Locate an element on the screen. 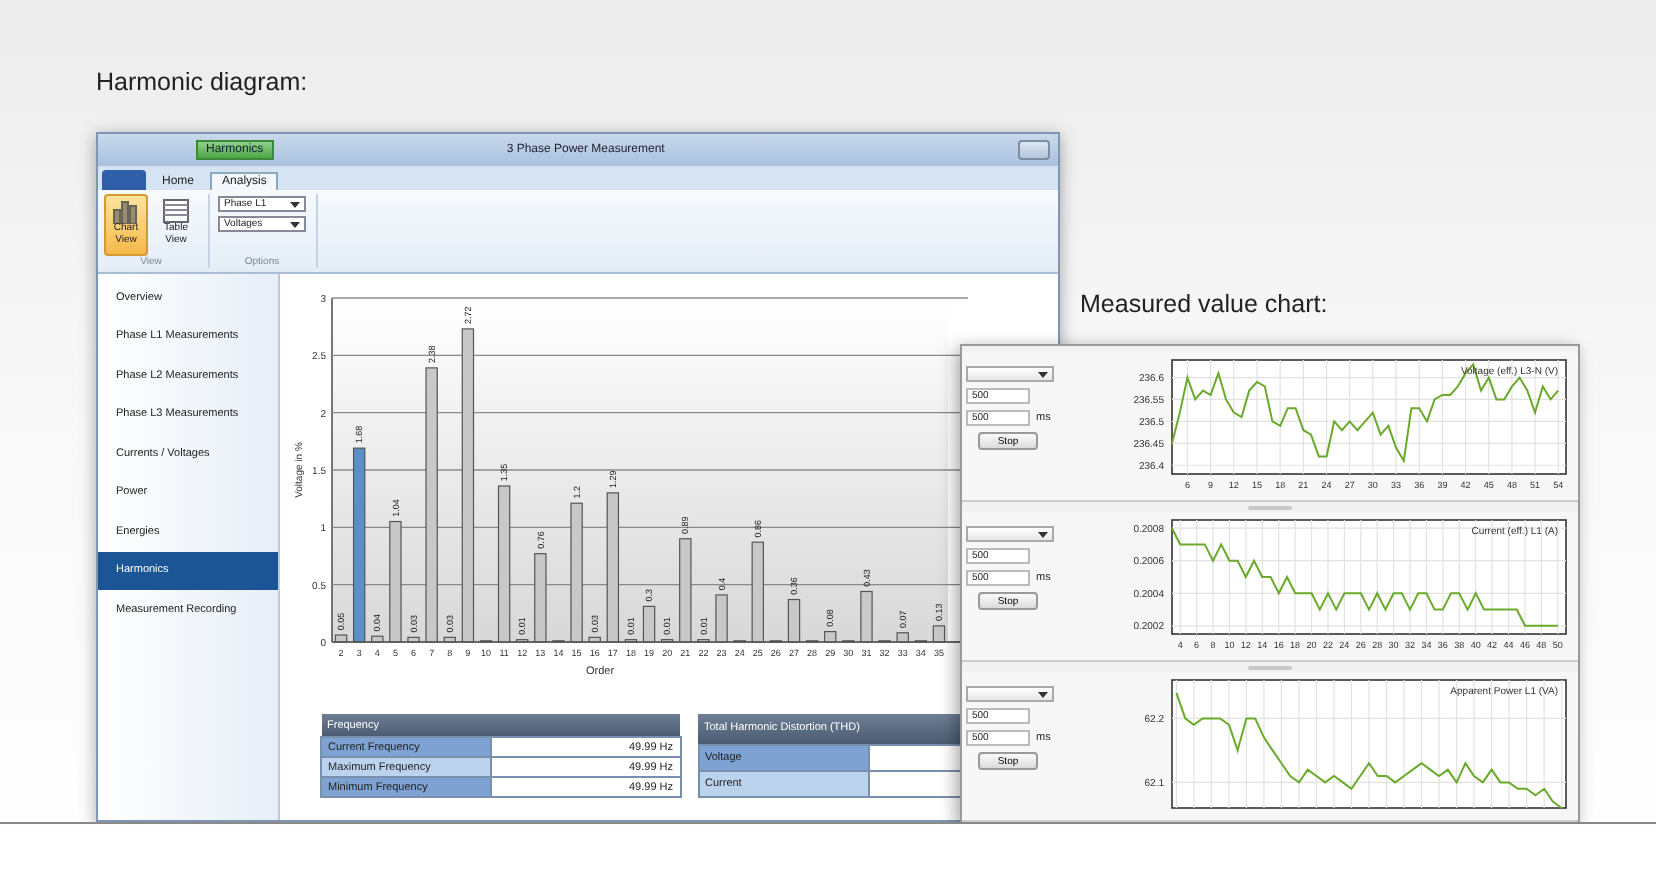  section-heading: Measured value chart: is located at coordinates (1204, 304).